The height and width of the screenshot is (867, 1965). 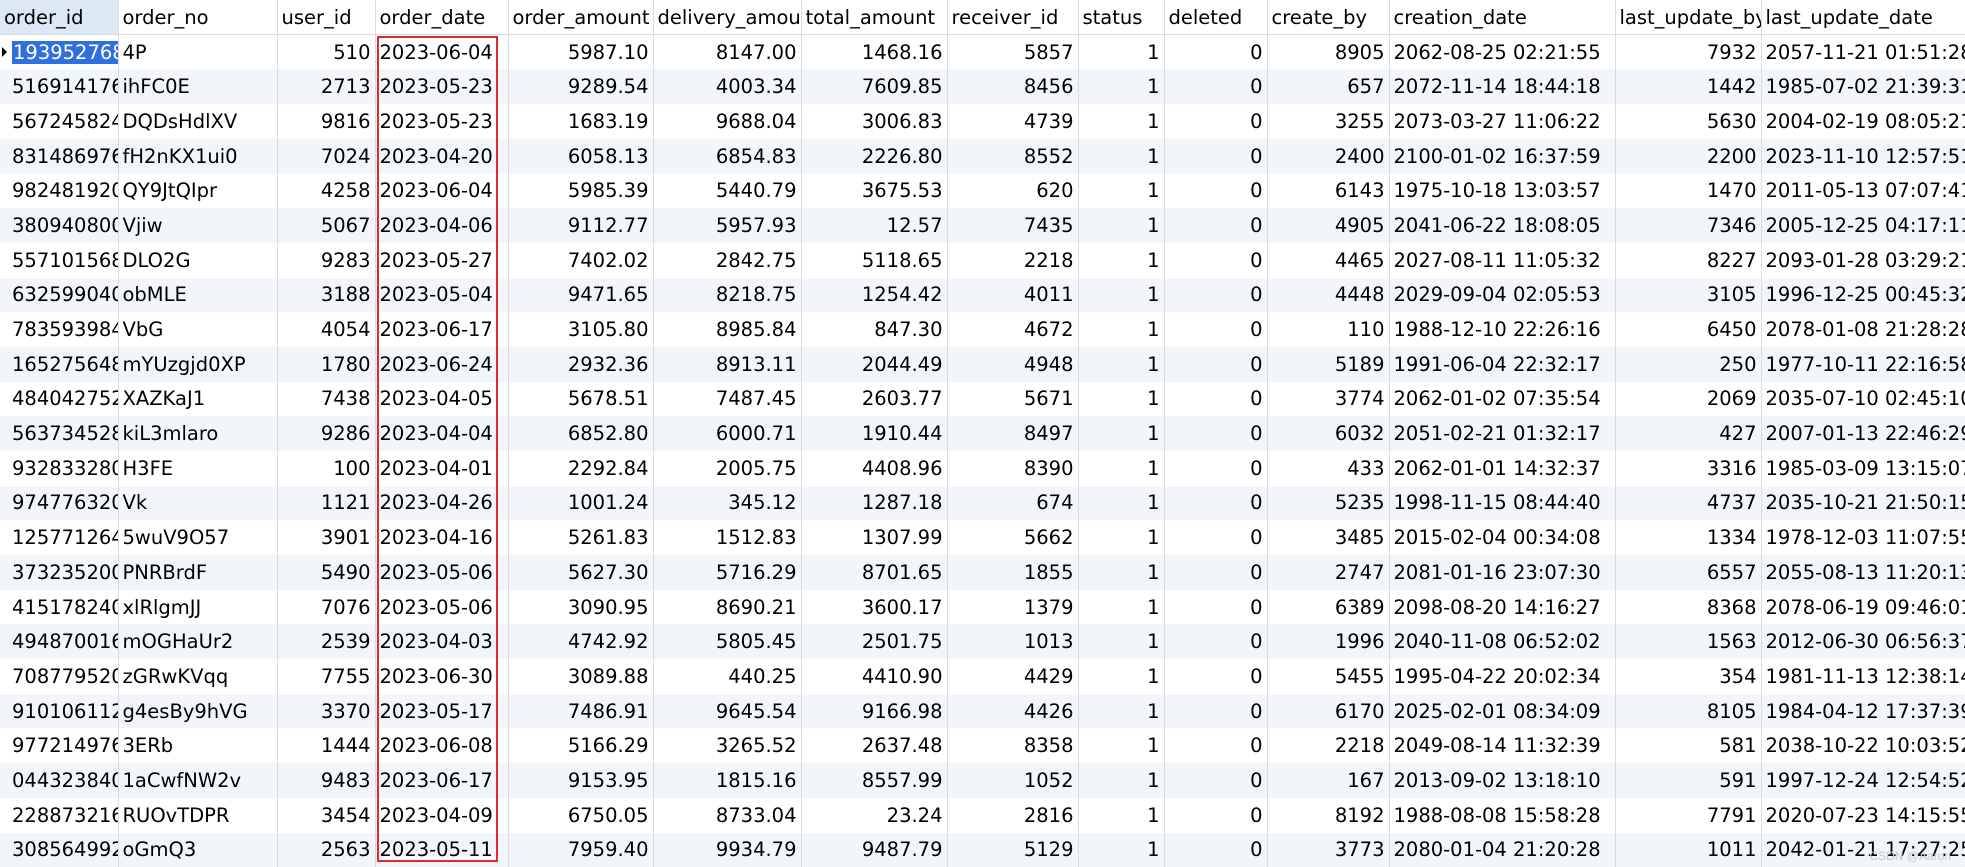 What do you see at coordinates (1688, 225) in the screenshot?
I see `cell-last_update_by: 7346` at bounding box center [1688, 225].